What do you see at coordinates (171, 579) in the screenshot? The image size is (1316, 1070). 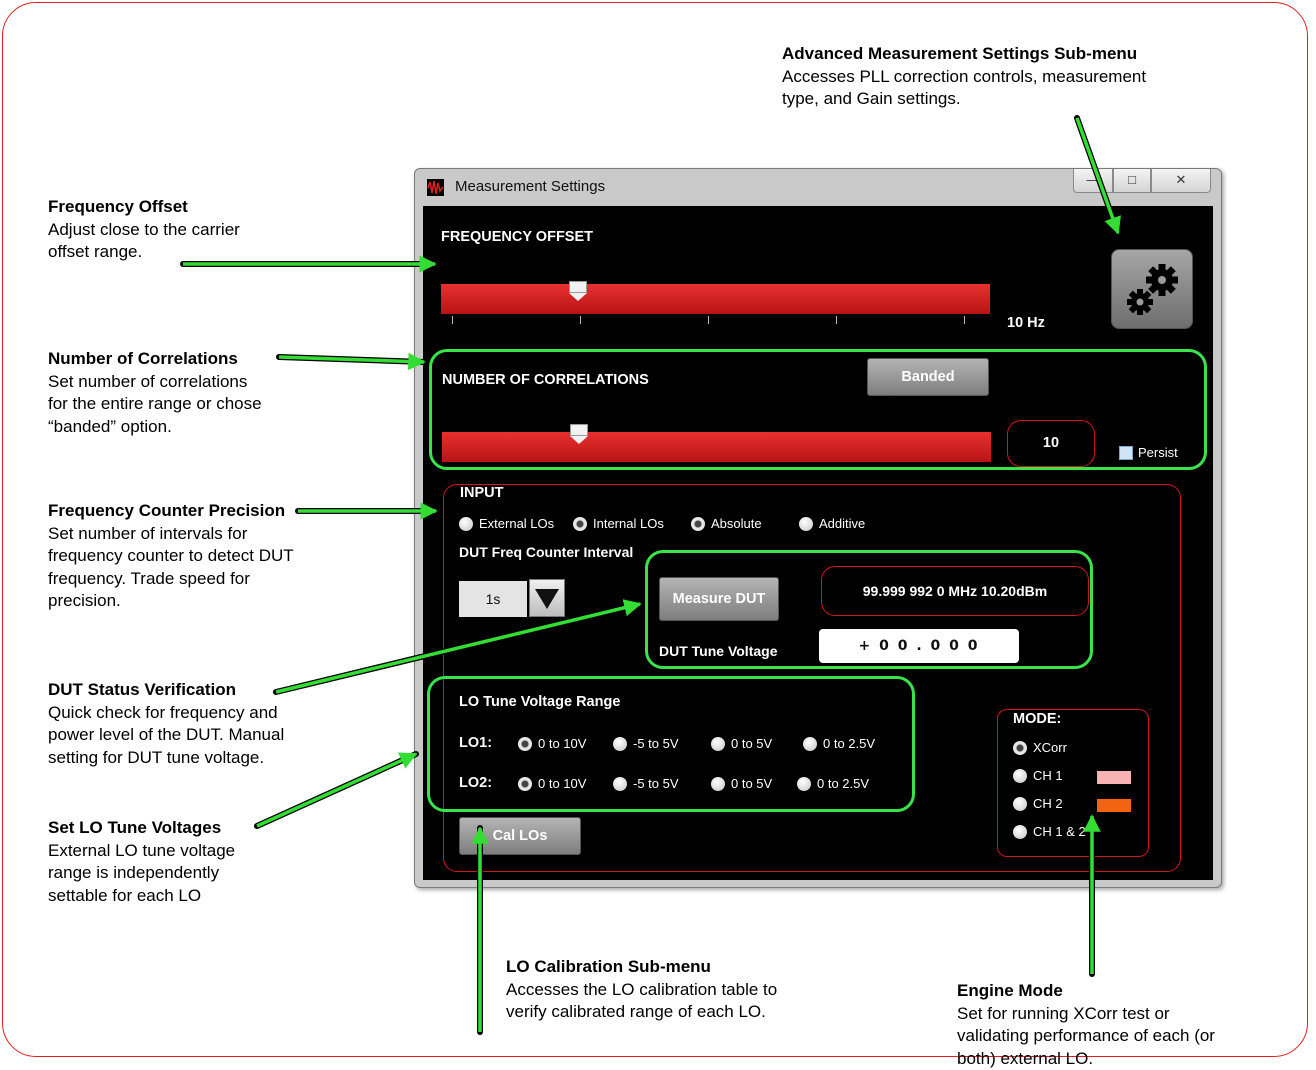 I see `annotation-line: frequency. Trade speed for` at bounding box center [171, 579].